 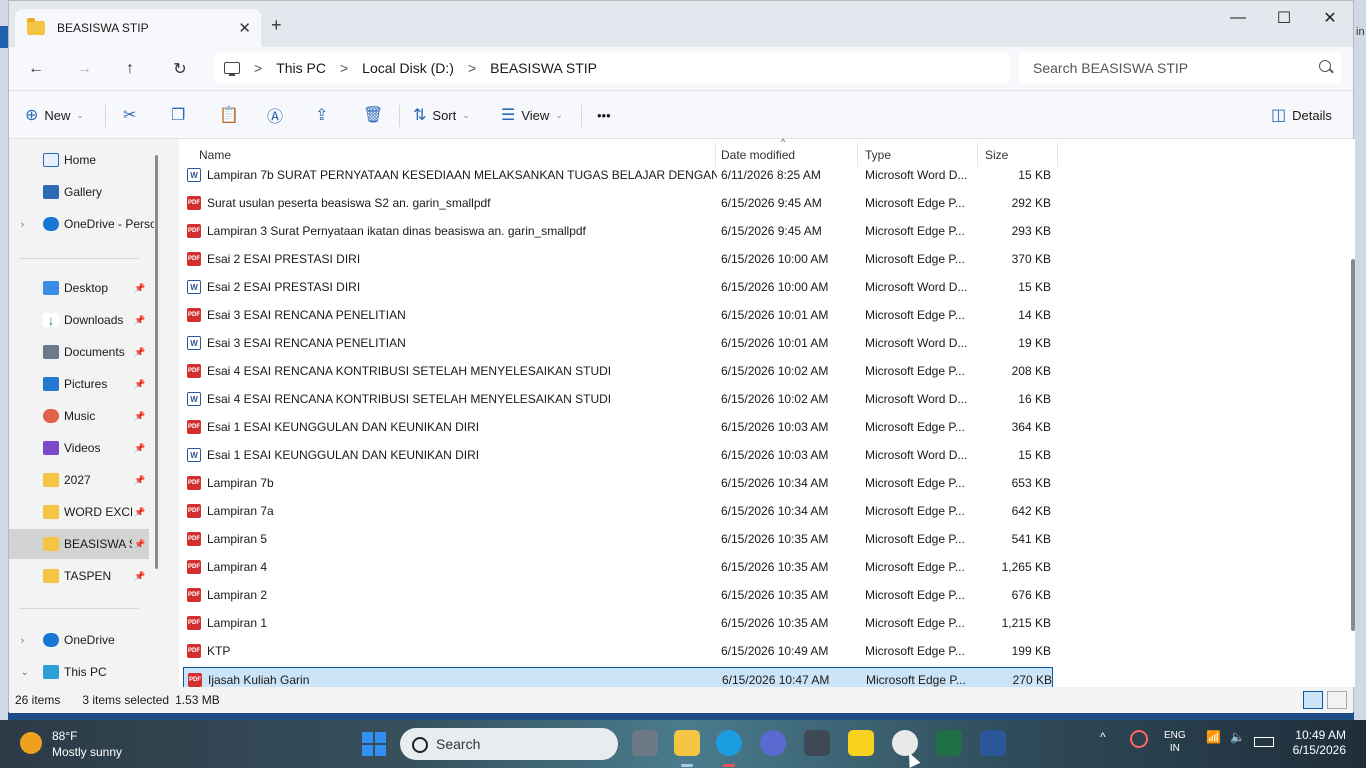 What do you see at coordinates (1313, 700) in the screenshot?
I see `details-view-button` at bounding box center [1313, 700].